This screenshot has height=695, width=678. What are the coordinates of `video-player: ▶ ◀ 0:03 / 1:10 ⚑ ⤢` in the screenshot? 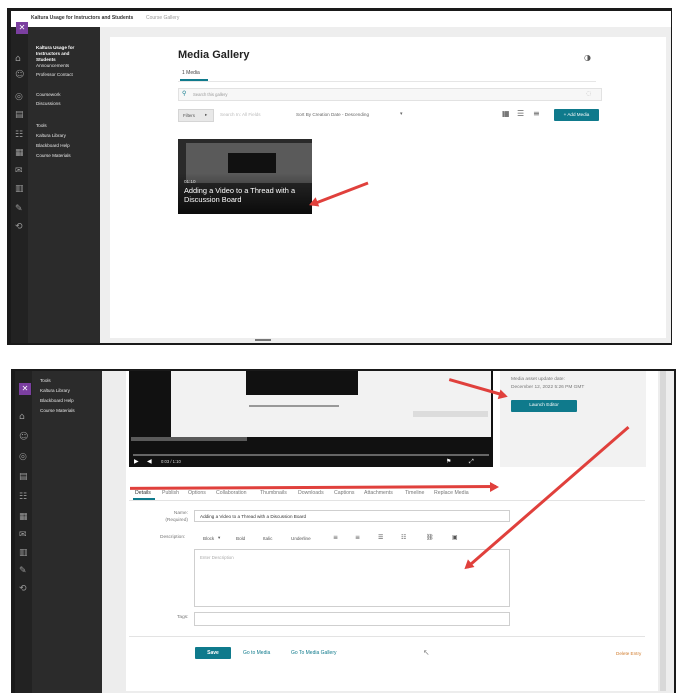 It's located at (311, 419).